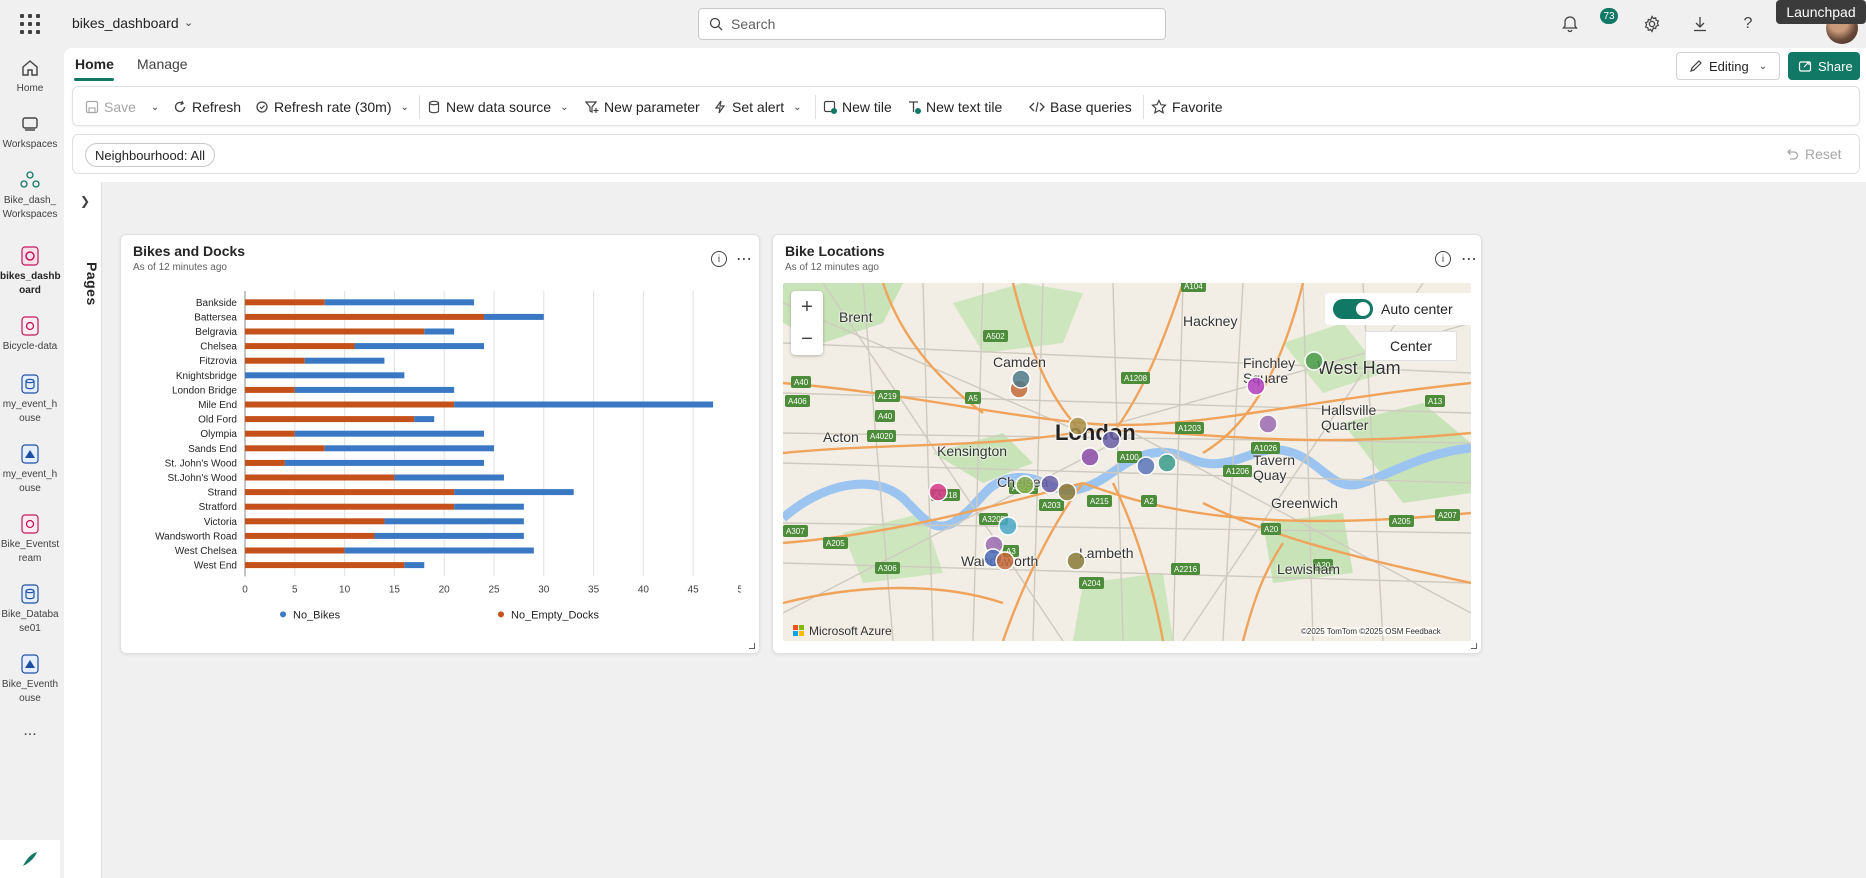 Image resolution: width=1866 pixels, height=878 pixels. I want to click on tab-manage: Manage, so click(162, 64).